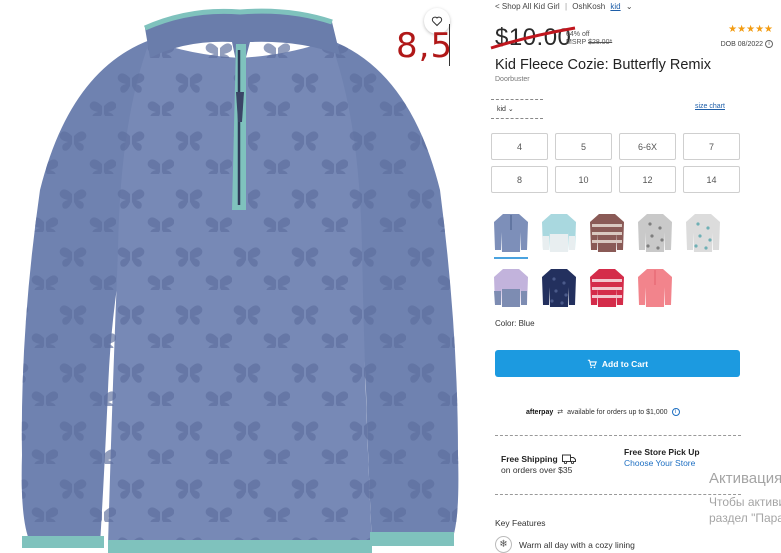 The height and width of the screenshot is (553, 781). I want to click on afterpay-arrows-icon: ⇄, so click(560, 412).